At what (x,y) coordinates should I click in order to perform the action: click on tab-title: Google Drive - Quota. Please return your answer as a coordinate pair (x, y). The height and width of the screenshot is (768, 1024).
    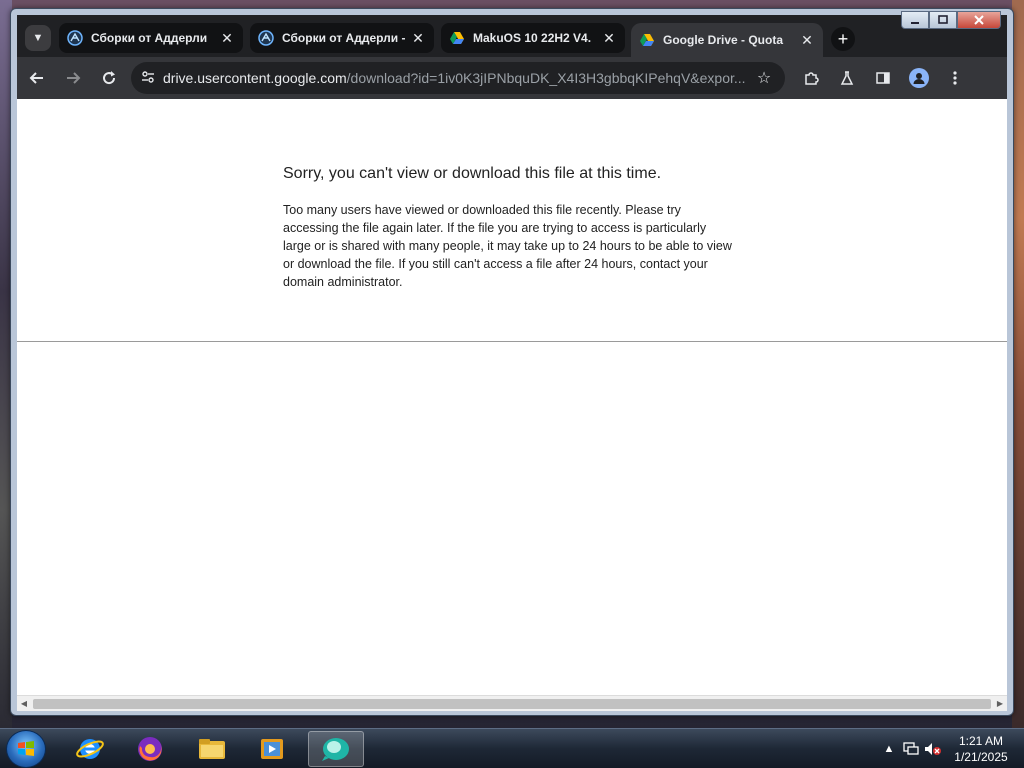
    Looking at the image, I should click on (723, 40).